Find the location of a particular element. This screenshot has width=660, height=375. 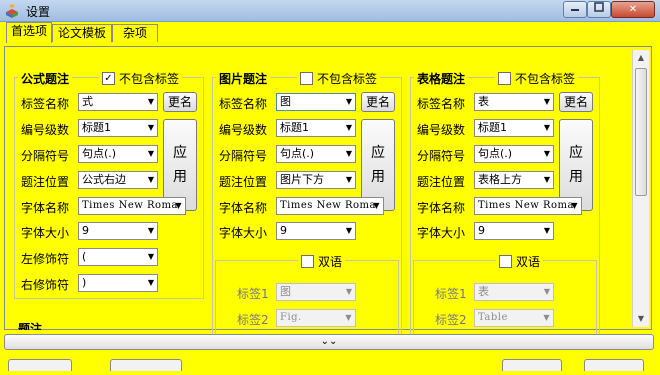

table-tag2-combo: Table ▼ is located at coordinates (514, 318).